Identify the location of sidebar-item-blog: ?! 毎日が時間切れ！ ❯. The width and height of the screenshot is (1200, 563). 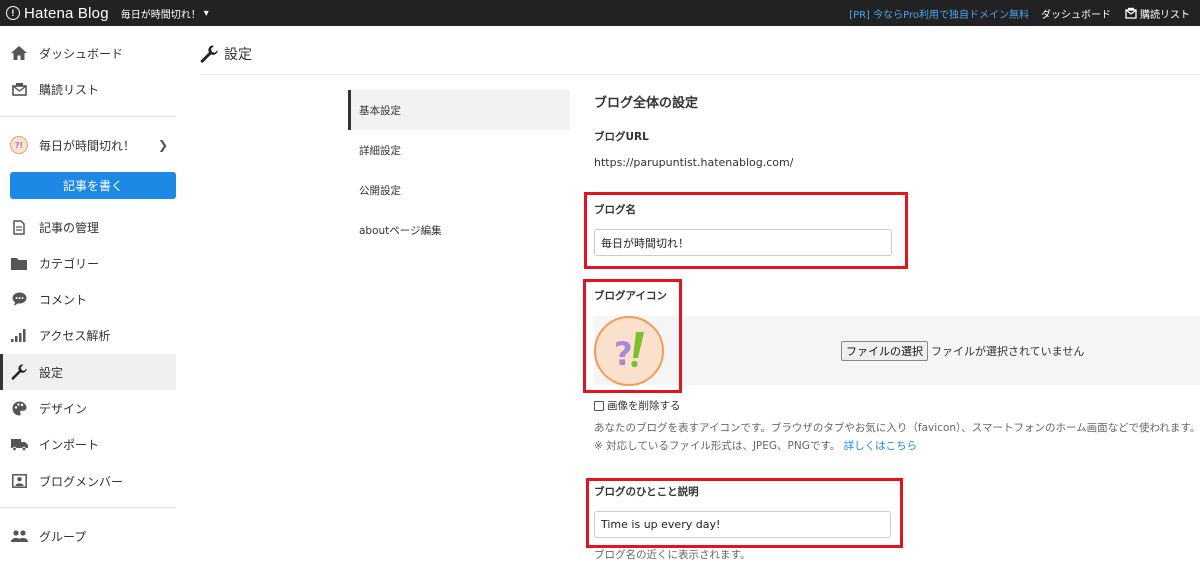
(88, 145).